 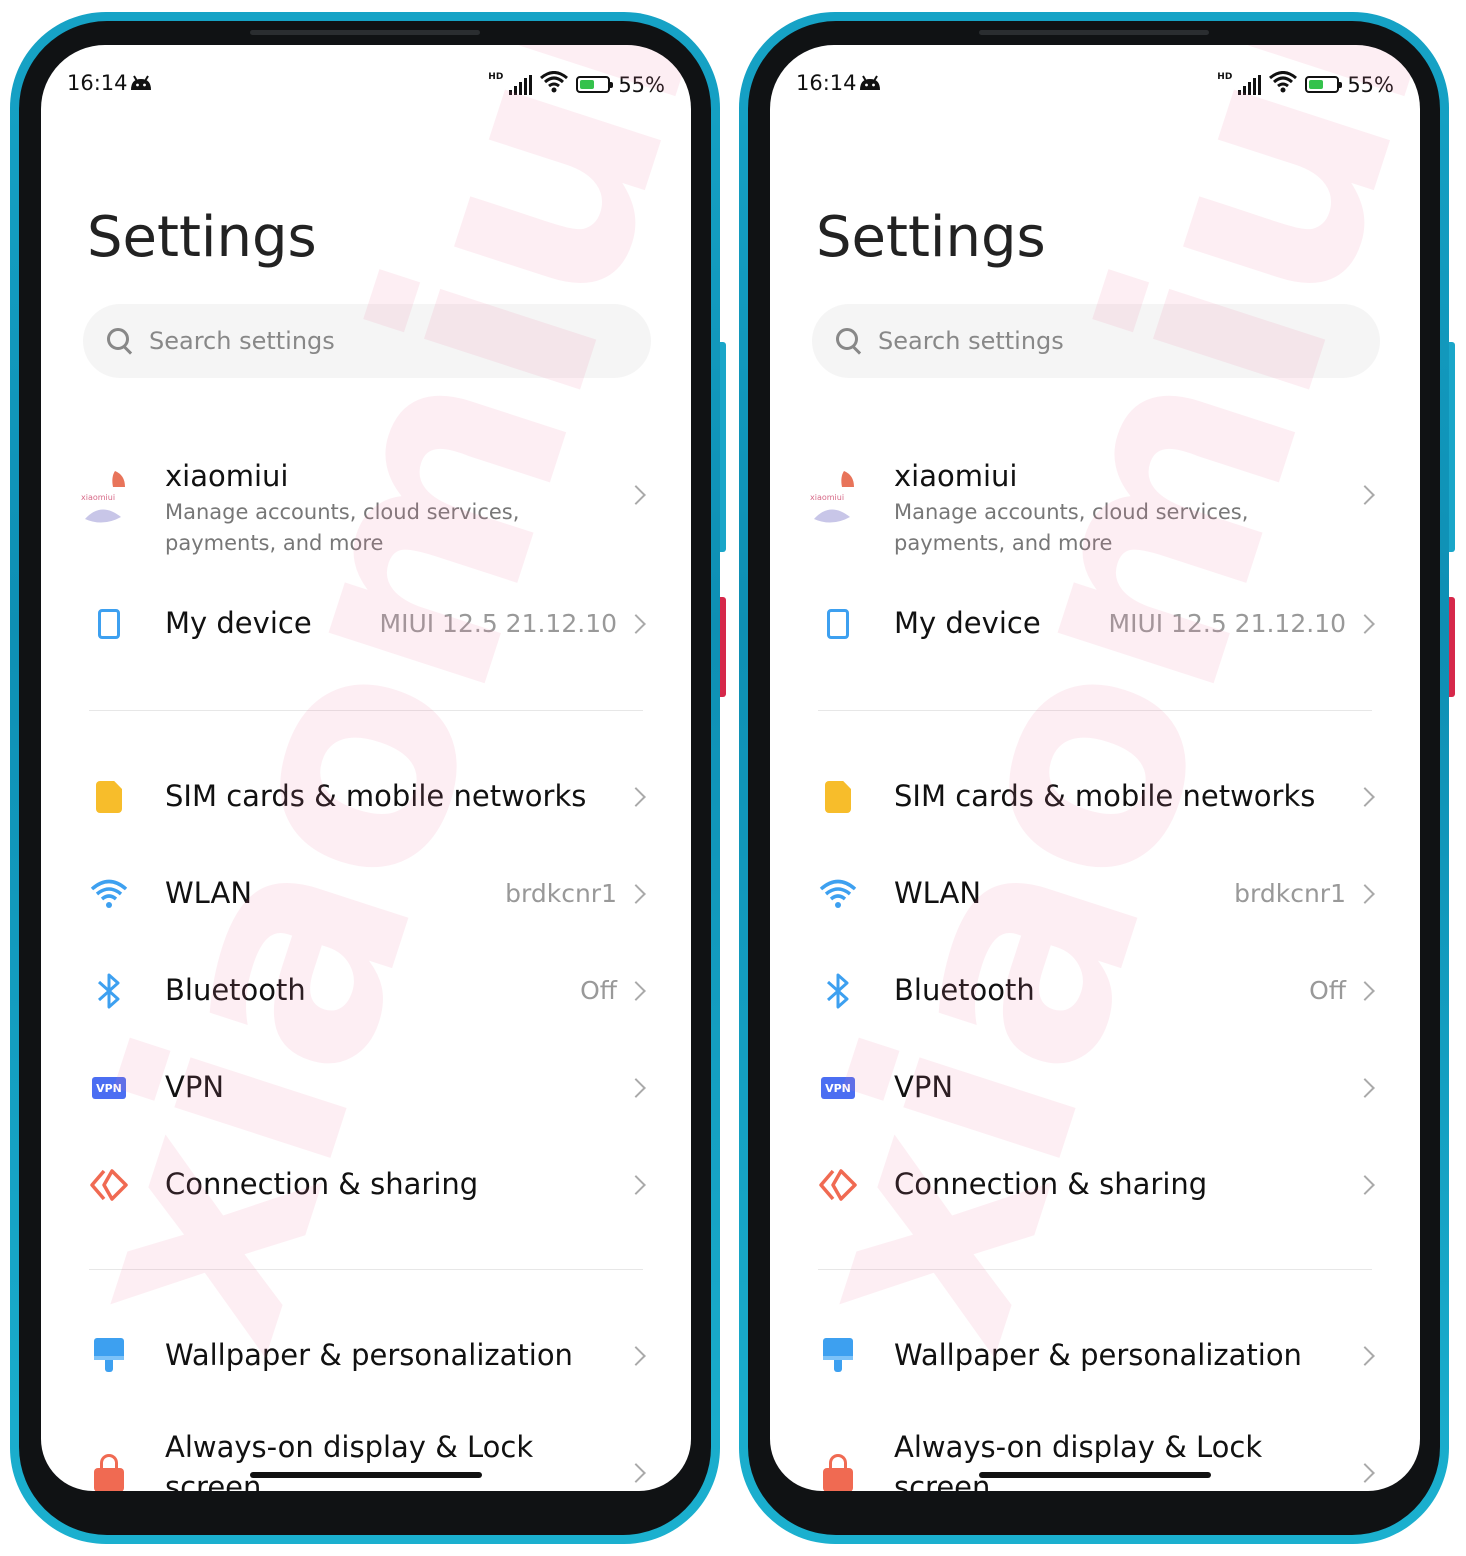 What do you see at coordinates (97, 83) in the screenshot?
I see `status-time: 16:14` at bounding box center [97, 83].